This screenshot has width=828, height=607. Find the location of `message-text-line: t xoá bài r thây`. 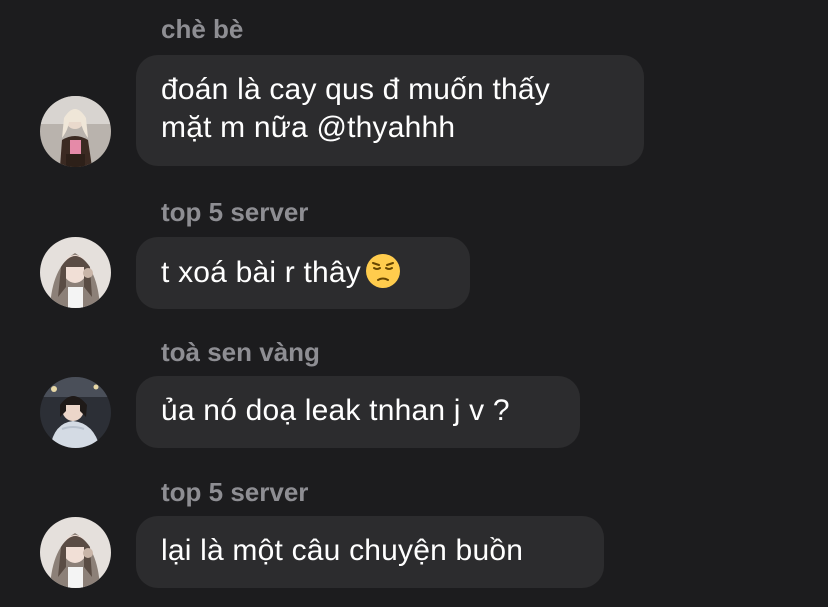

message-text-line: t xoá bài r thây is located at coordinates (303, 272).